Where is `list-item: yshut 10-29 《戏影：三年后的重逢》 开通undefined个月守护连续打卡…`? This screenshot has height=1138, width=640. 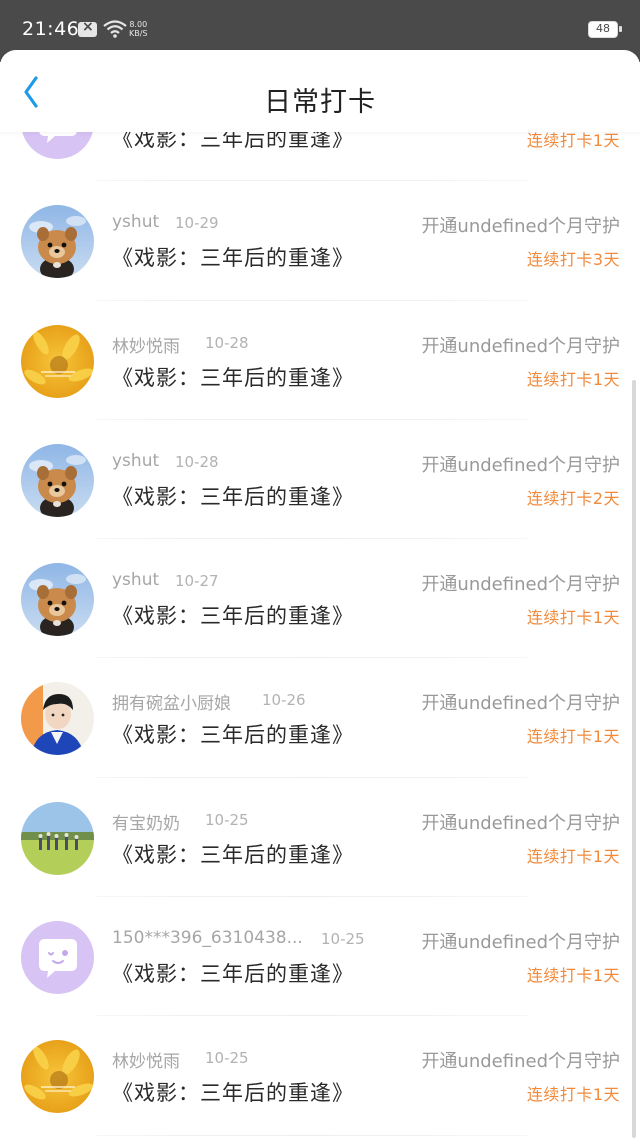
list-item: yshut 10-29 《戏影：三年后的重逢》 开通undefined个月守护连续打卡… is located at coordinates (320, 241).